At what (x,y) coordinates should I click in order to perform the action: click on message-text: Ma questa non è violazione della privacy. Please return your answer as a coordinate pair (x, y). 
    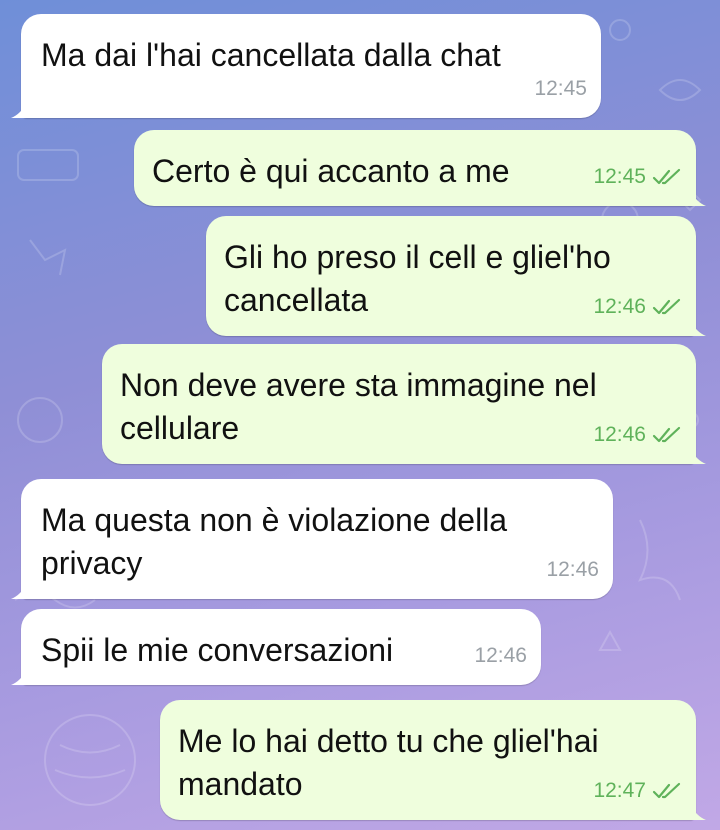
    Looking at the image, I should click on (274, 541).